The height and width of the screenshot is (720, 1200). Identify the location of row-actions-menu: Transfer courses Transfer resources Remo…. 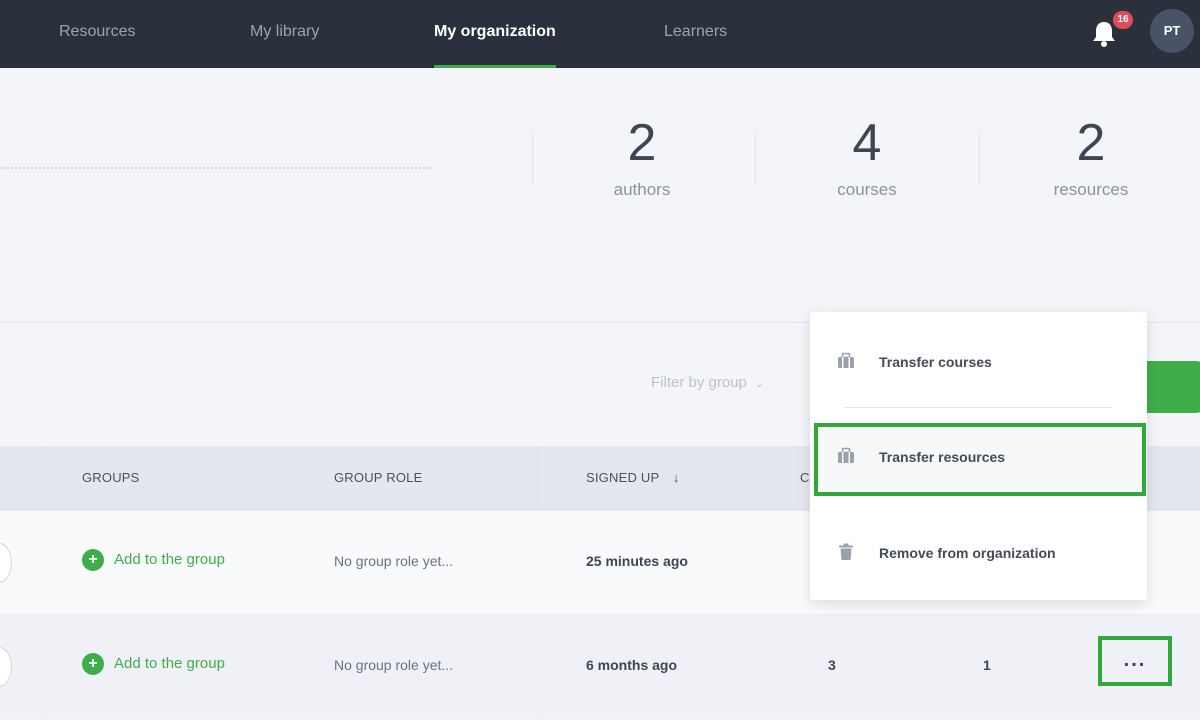
(978, 456).